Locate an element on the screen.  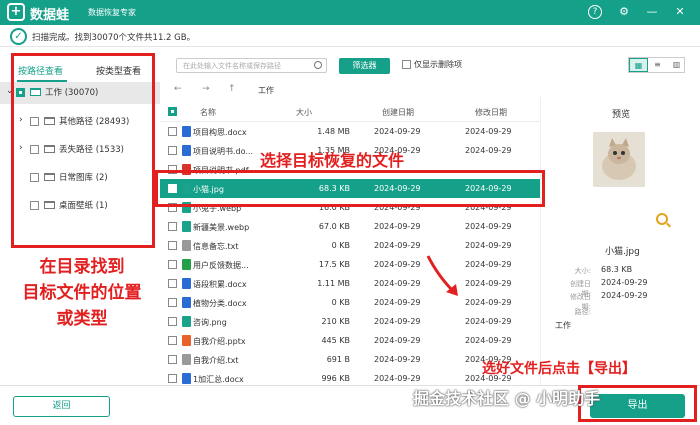
preview-size-label: 大小: is located at coordinates (582, 271).